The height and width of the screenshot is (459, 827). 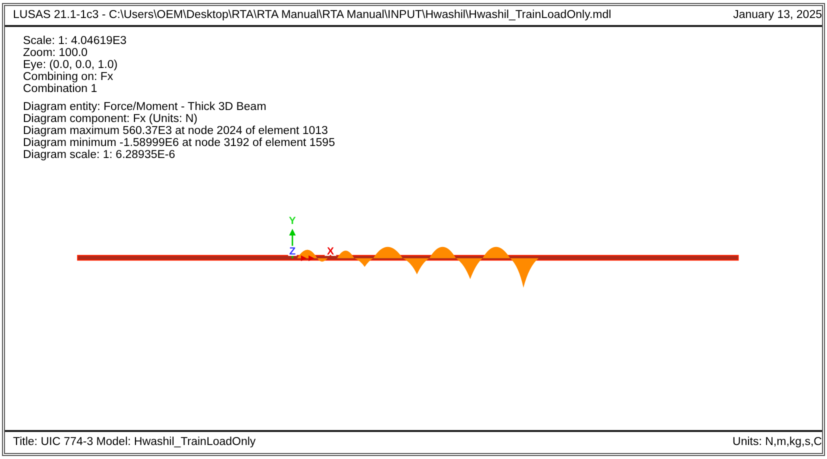 What do you see at coordinates (777, 16) in the screenshot?
I see `date-label: January 13, 2025` at bounding box center [777, 16].